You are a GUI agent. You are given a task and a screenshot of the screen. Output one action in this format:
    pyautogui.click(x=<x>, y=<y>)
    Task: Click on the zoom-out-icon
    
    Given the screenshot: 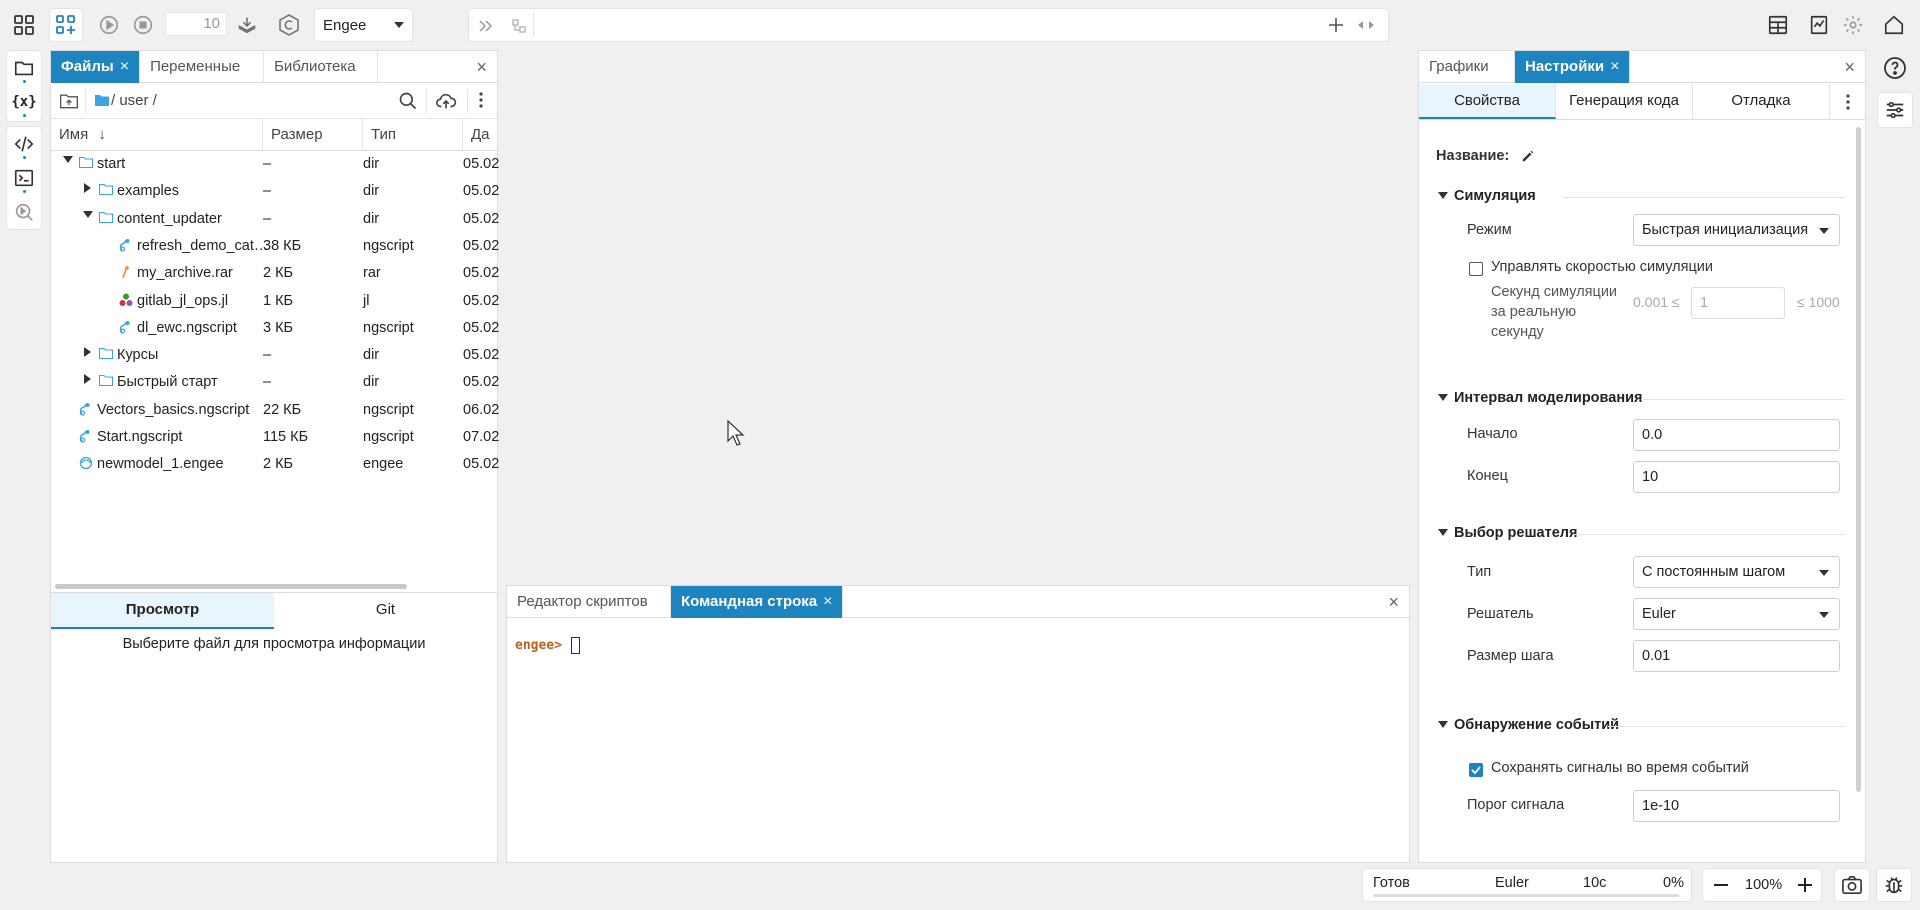 What is the action you would take?
    pyautogui.click(x=1721, y=885)
    